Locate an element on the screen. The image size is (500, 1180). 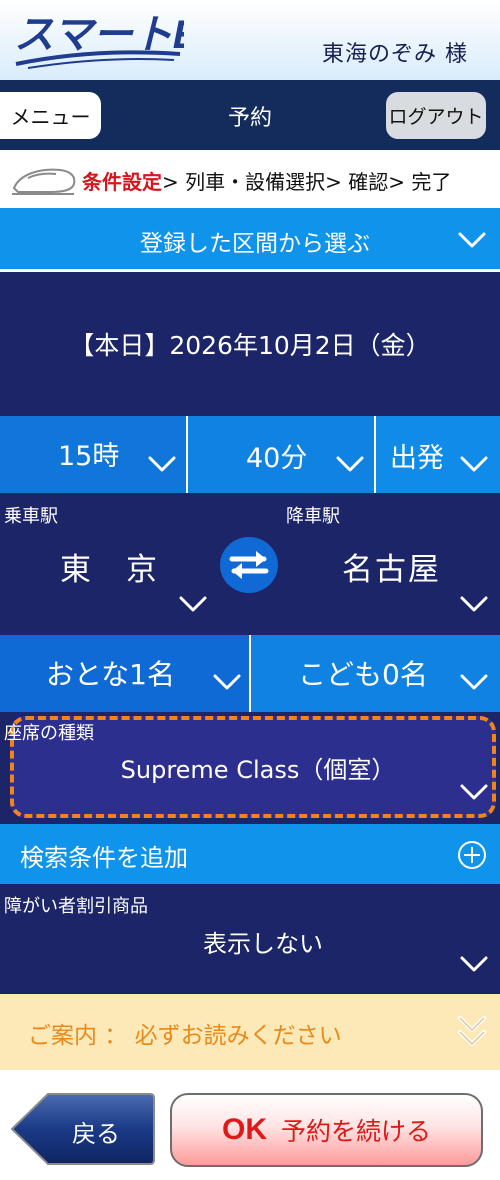
seat-type-label: 座席の種類 is located at coordinates (49, 733).